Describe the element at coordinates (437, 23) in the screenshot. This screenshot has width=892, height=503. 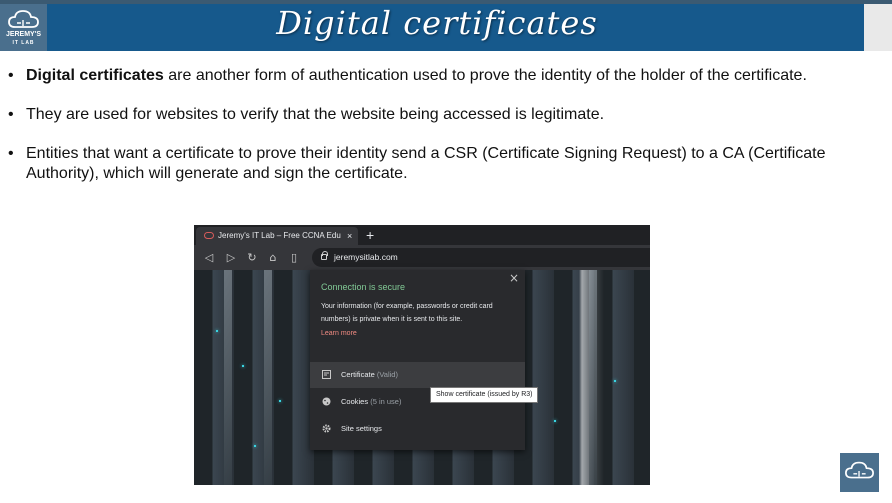
I see `slide-title: Digital certificates` at that location.